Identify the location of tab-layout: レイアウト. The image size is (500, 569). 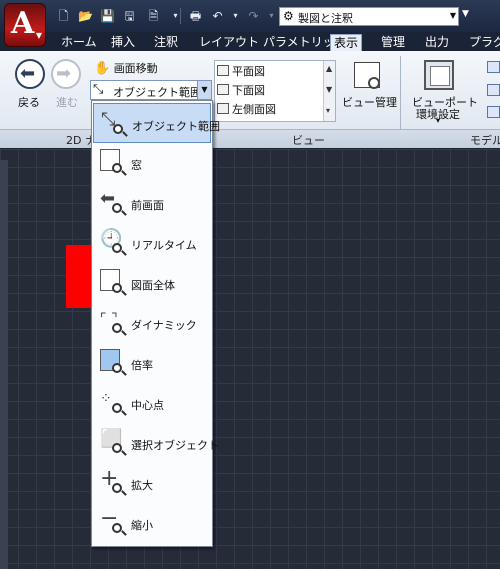
(229, 42).